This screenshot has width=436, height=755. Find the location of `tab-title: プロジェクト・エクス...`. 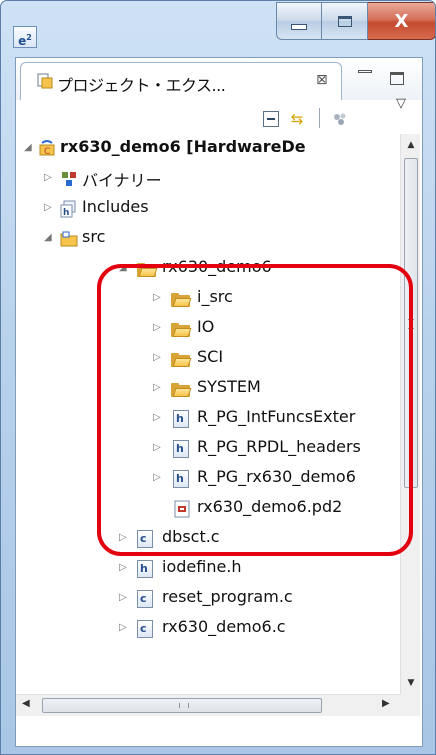

tab-title: プロジェクト・エクス... is located at coordinates (141, 85).